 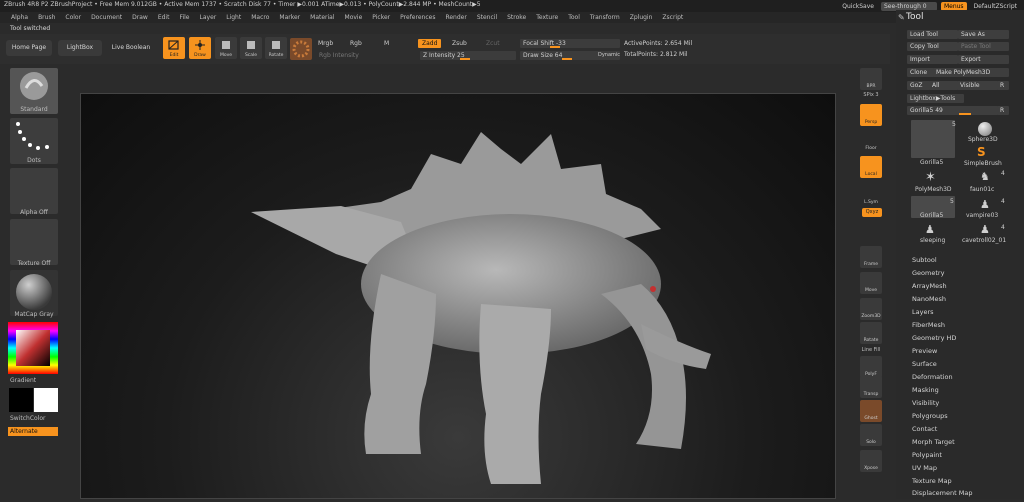 I want to click on section-subtool: Subtool, so click(x=924, y=260).